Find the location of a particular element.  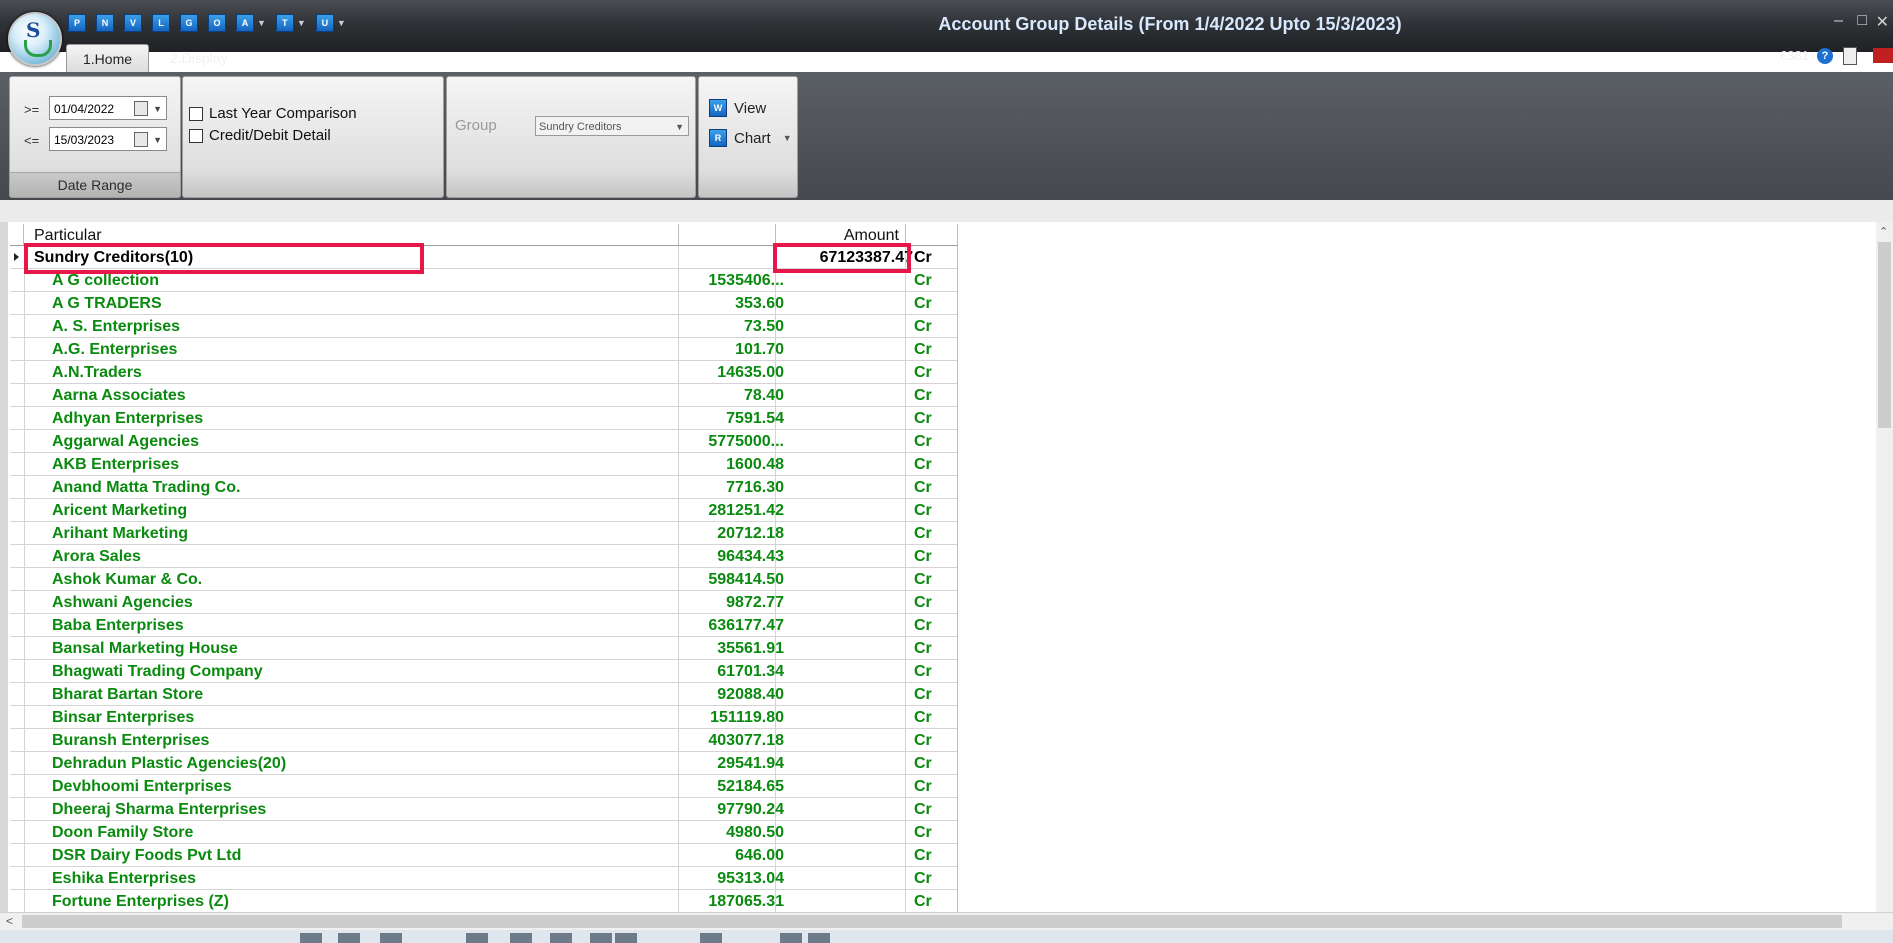

table-row: Dehradun Plastic Agencies(20) 29541.94 Cr is located at coordinates (484, 763).